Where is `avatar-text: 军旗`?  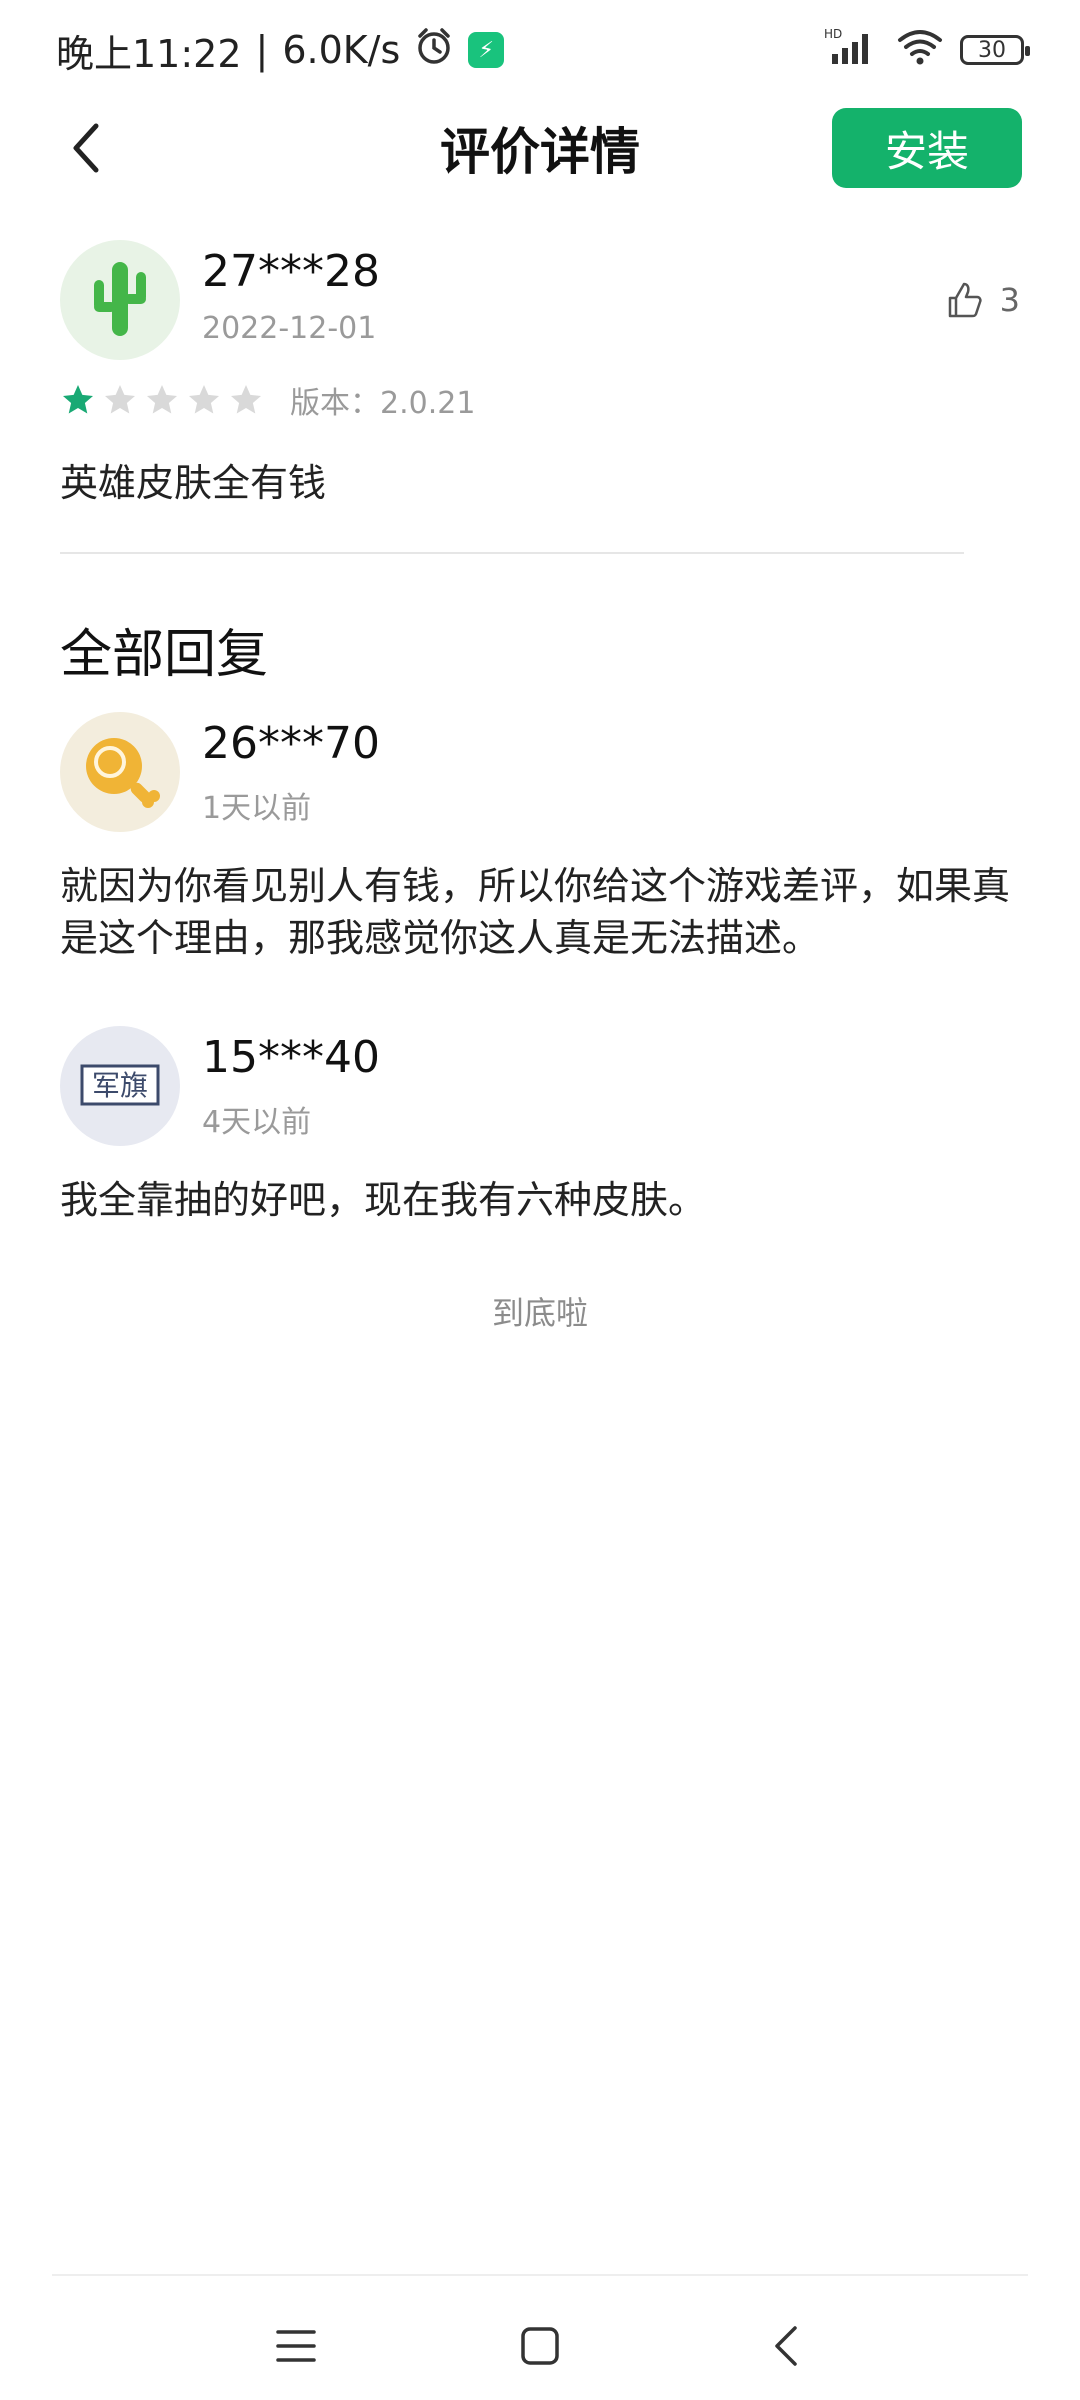 avatar-text: 军旗 is located at coordinates (120, 1085).